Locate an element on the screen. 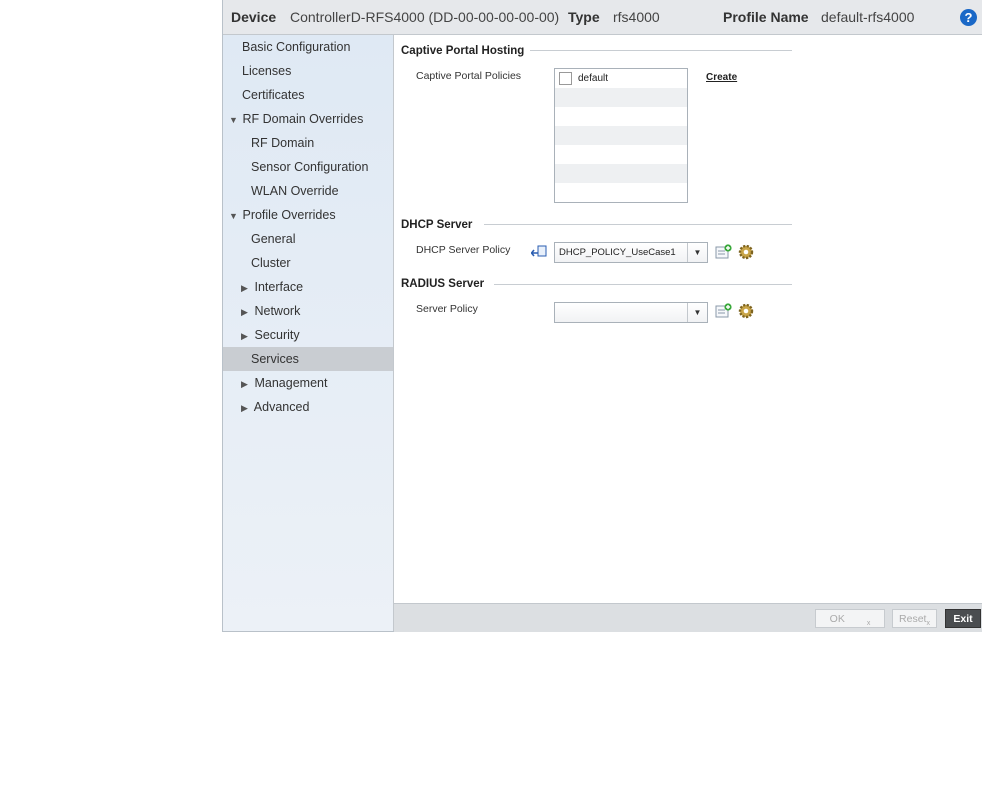  reset-button-label: Reset is located at coordinates (913, 619).